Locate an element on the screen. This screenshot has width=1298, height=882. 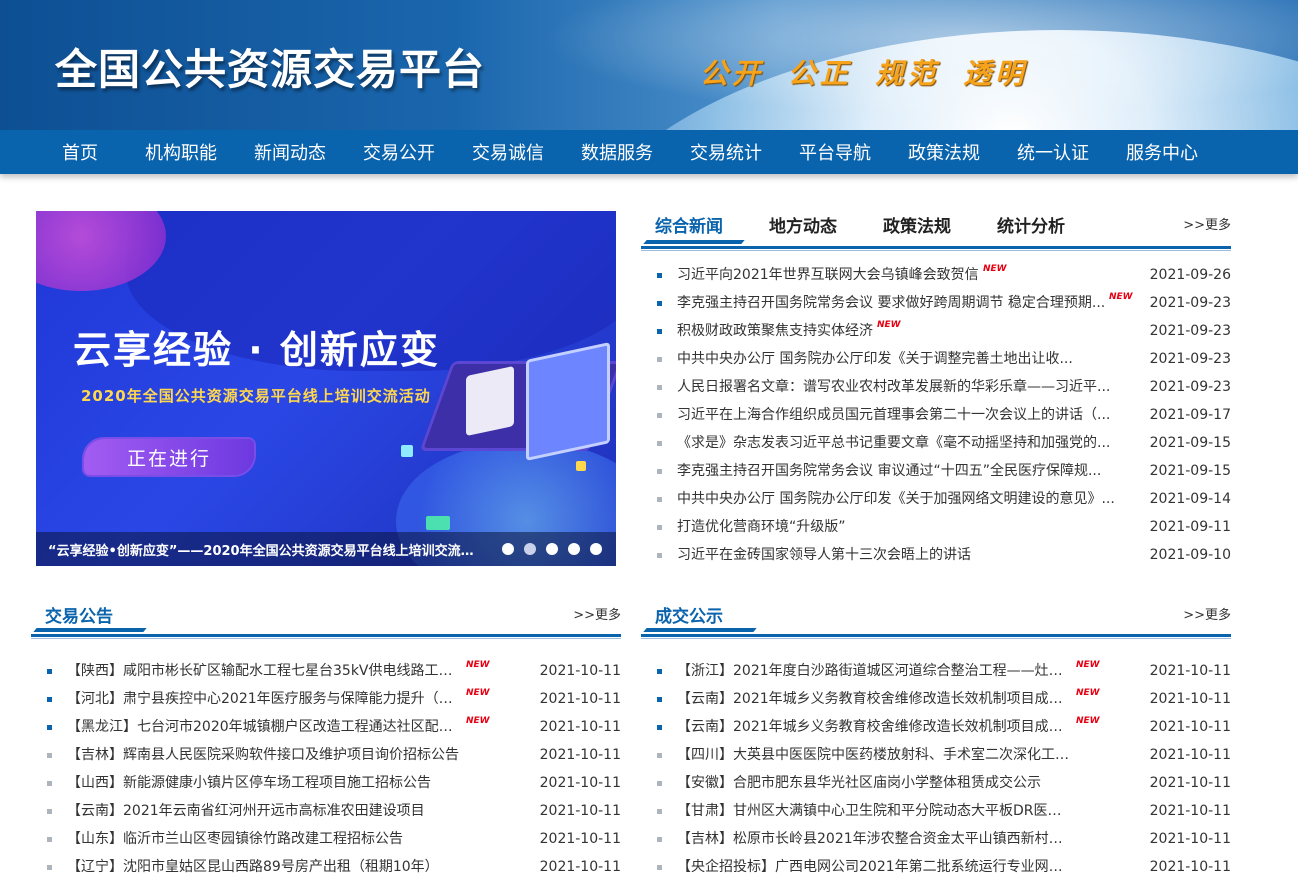
banner-headline: 云享经验 · 创新应变 is located at coordinates (256, 350).